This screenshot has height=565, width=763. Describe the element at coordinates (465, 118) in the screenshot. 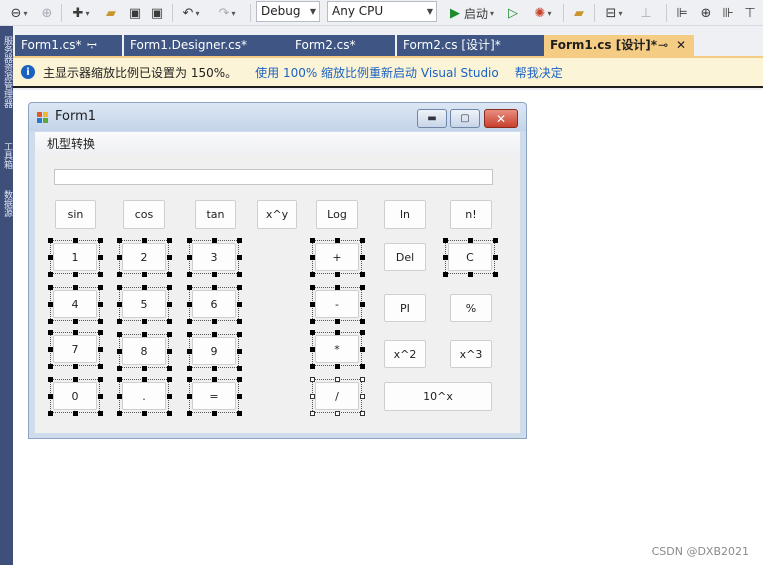

I see `maximize-button: ▢` at that location.